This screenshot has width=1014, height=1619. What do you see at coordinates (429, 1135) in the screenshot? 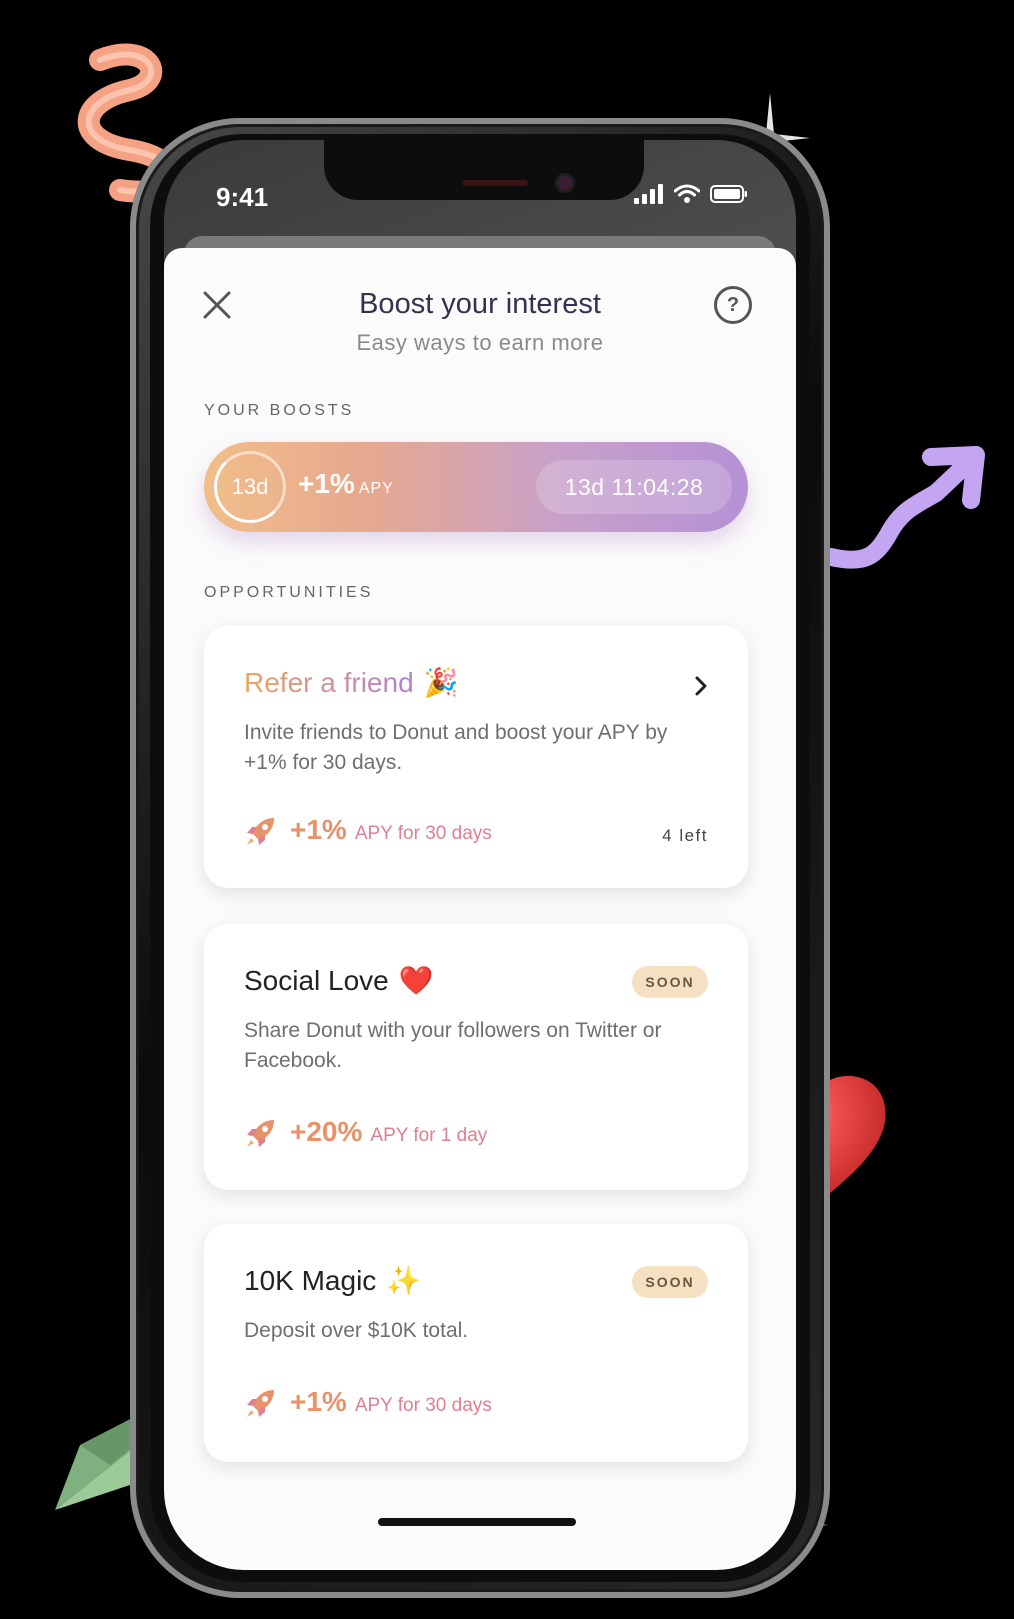
I see `reward-text: APY for 1 day` at bounding box center [429, 1135].